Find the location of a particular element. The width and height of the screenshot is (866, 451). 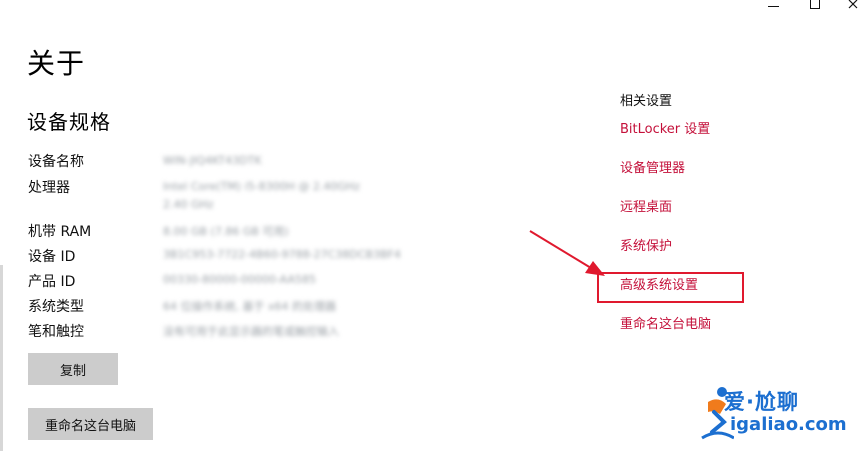

close-button is located at coordinates (854, 5).